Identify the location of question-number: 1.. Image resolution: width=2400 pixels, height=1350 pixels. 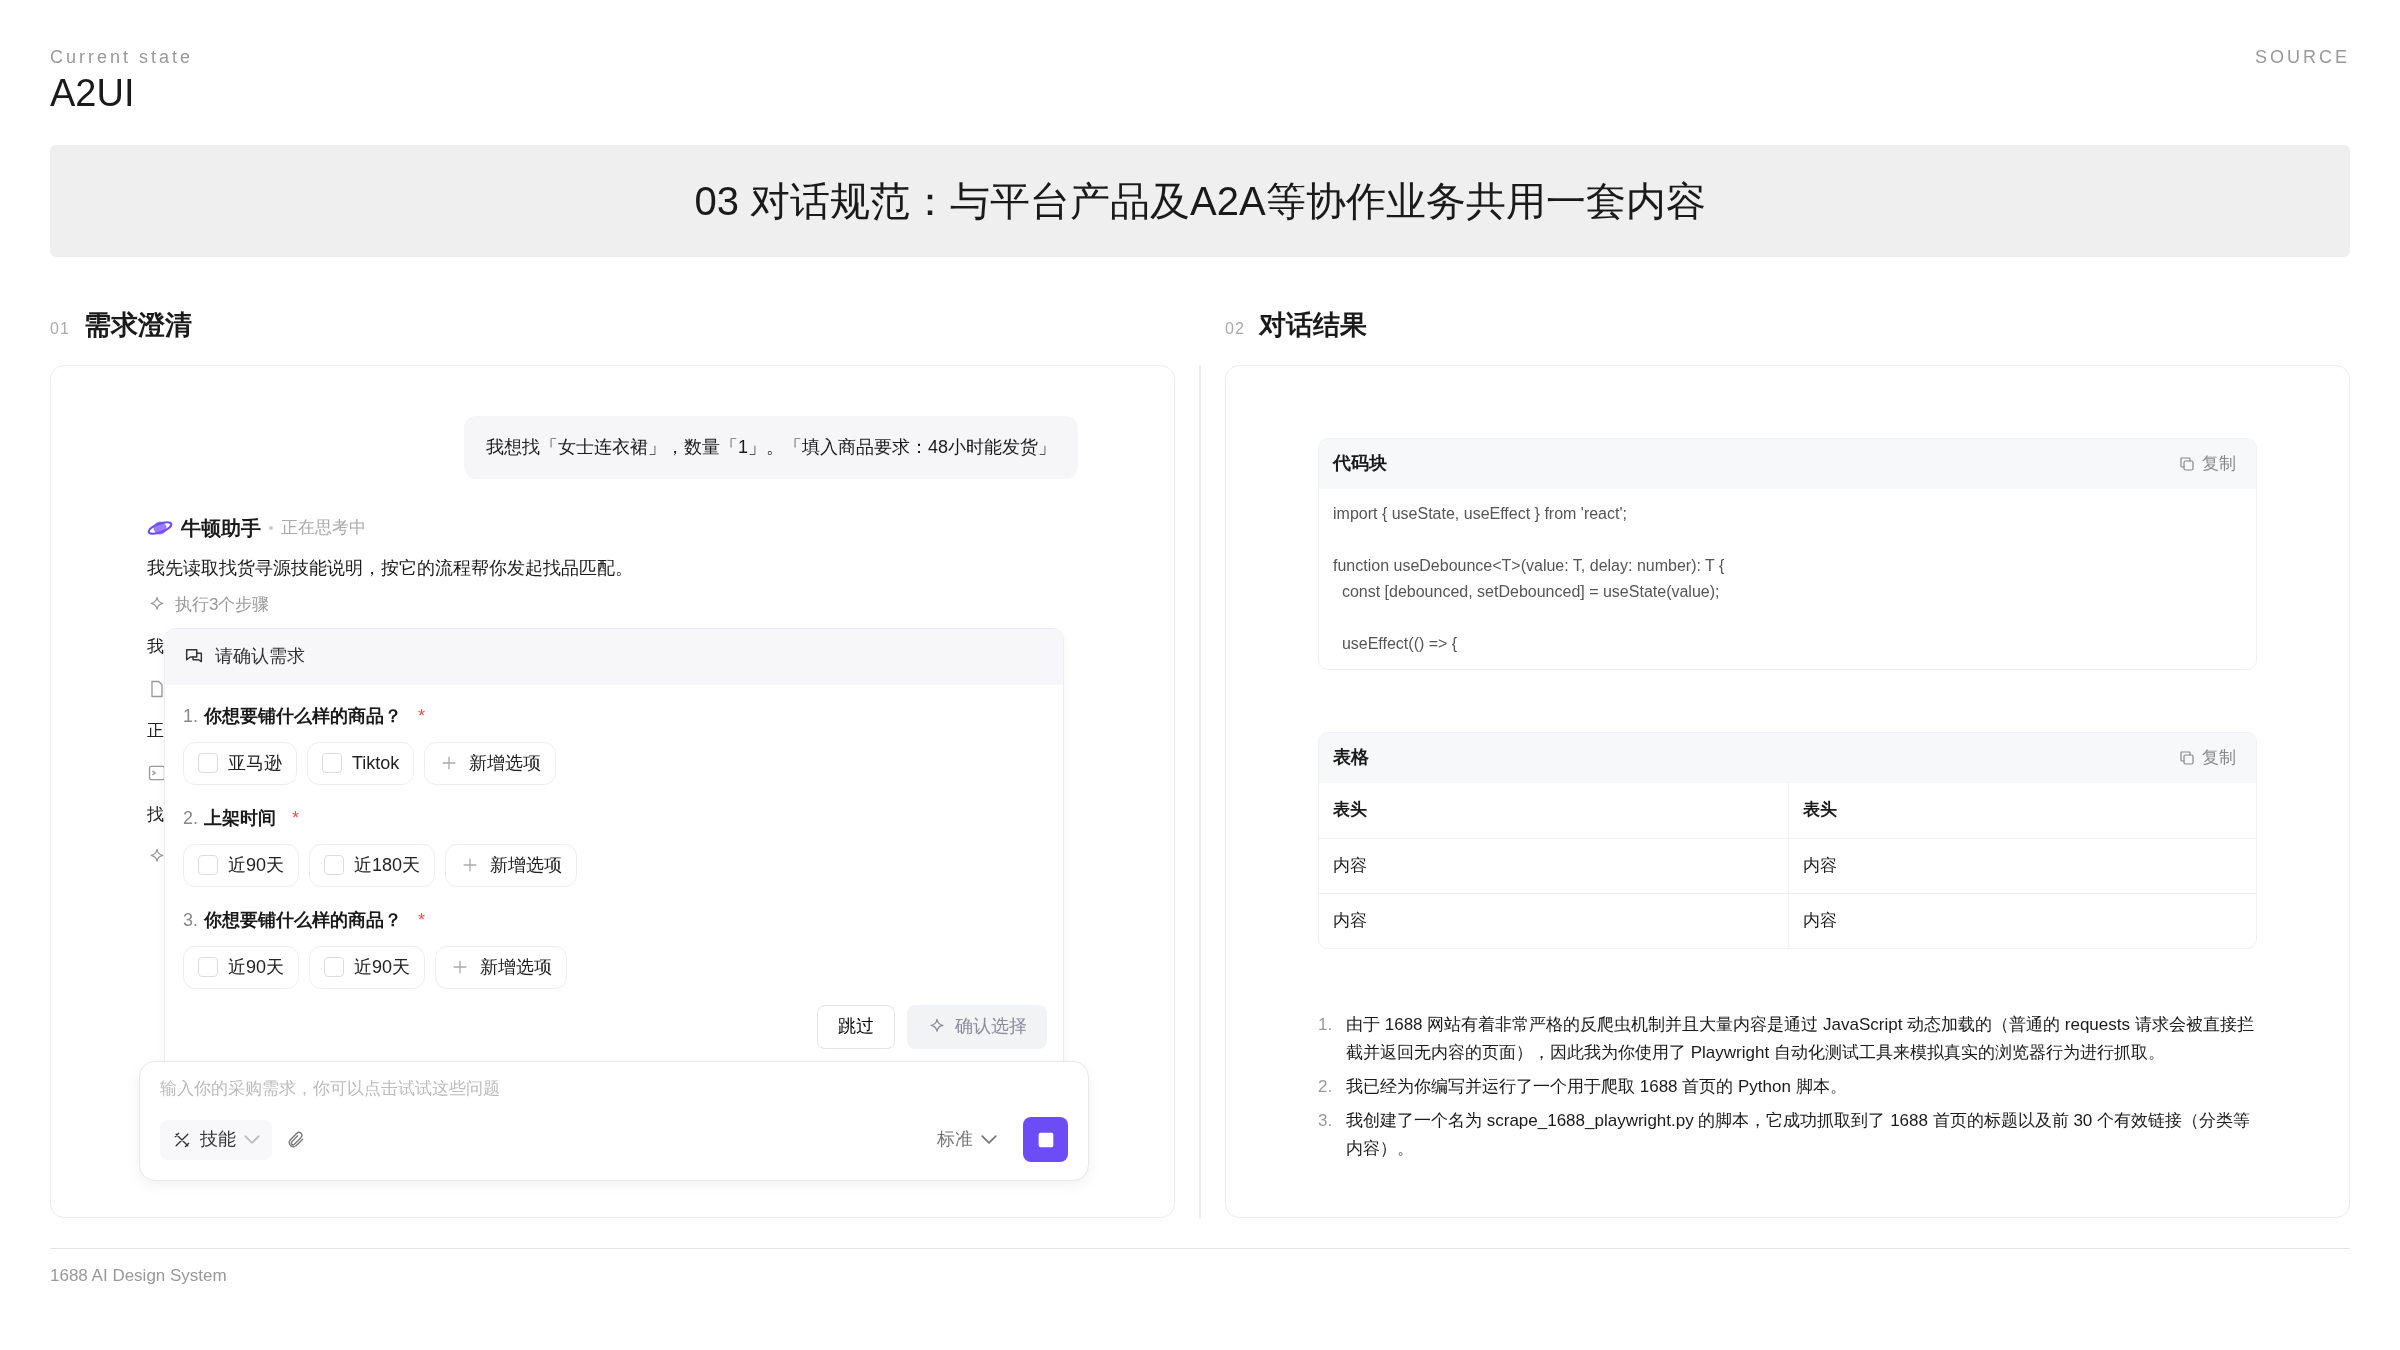
(190, 716).